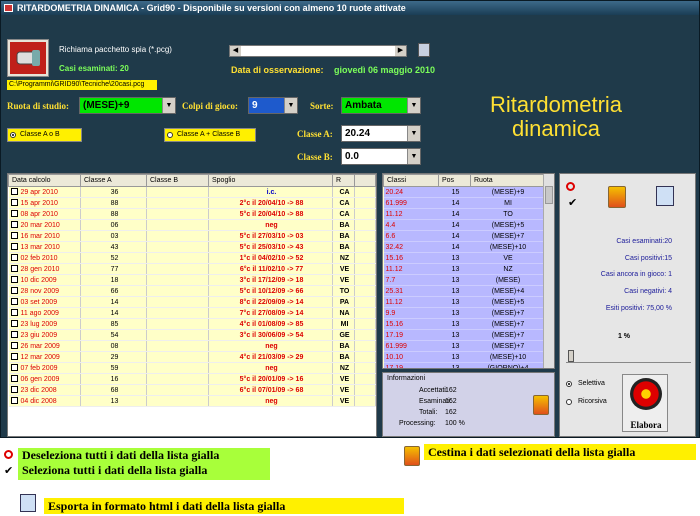 The width and height of the screenshot is (700, 516). Describe the element at coordinates (44, 269) in the screenshot. I see `cell-date: 28 gen 2010` at that location.